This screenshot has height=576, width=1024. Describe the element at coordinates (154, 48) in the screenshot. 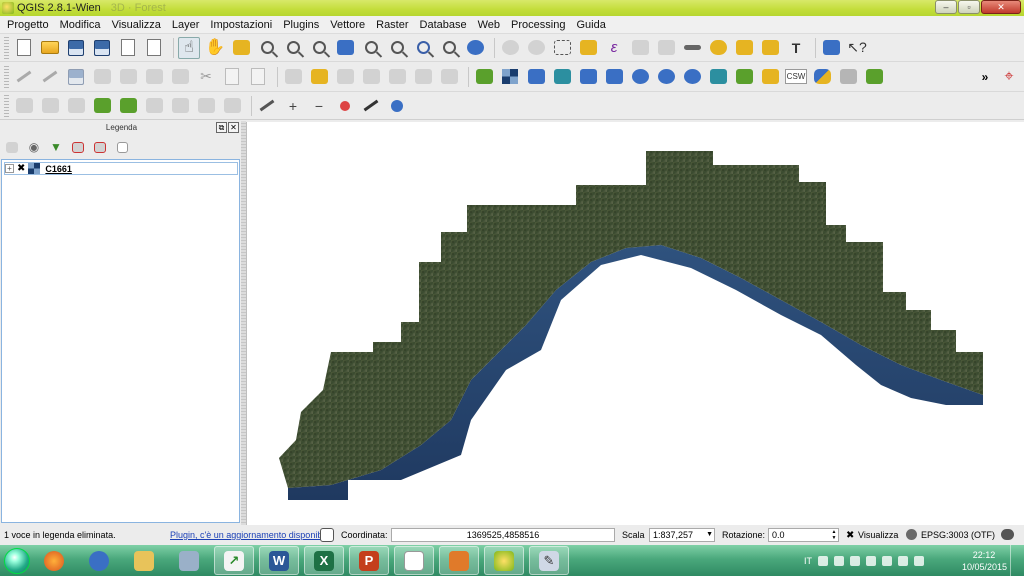

I see `composer-manager-button` at that location.